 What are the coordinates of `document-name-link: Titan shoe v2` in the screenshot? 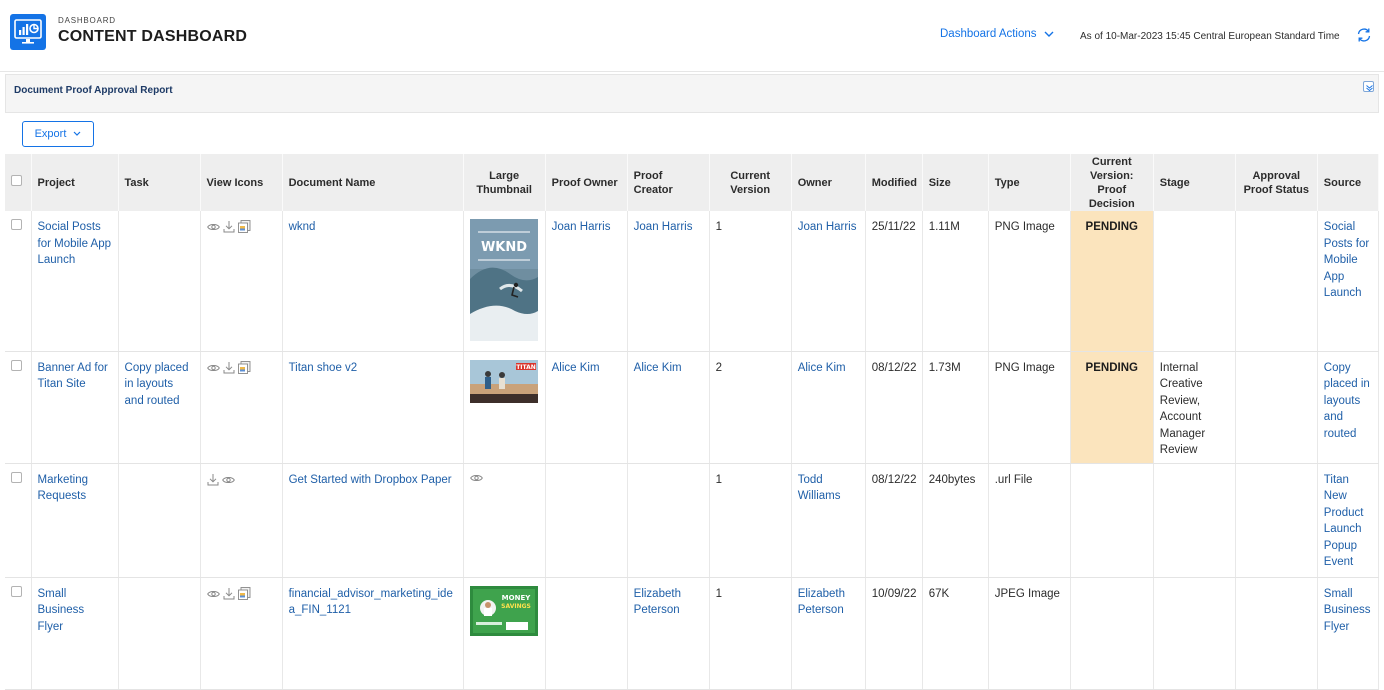 It's located at (373, 407).